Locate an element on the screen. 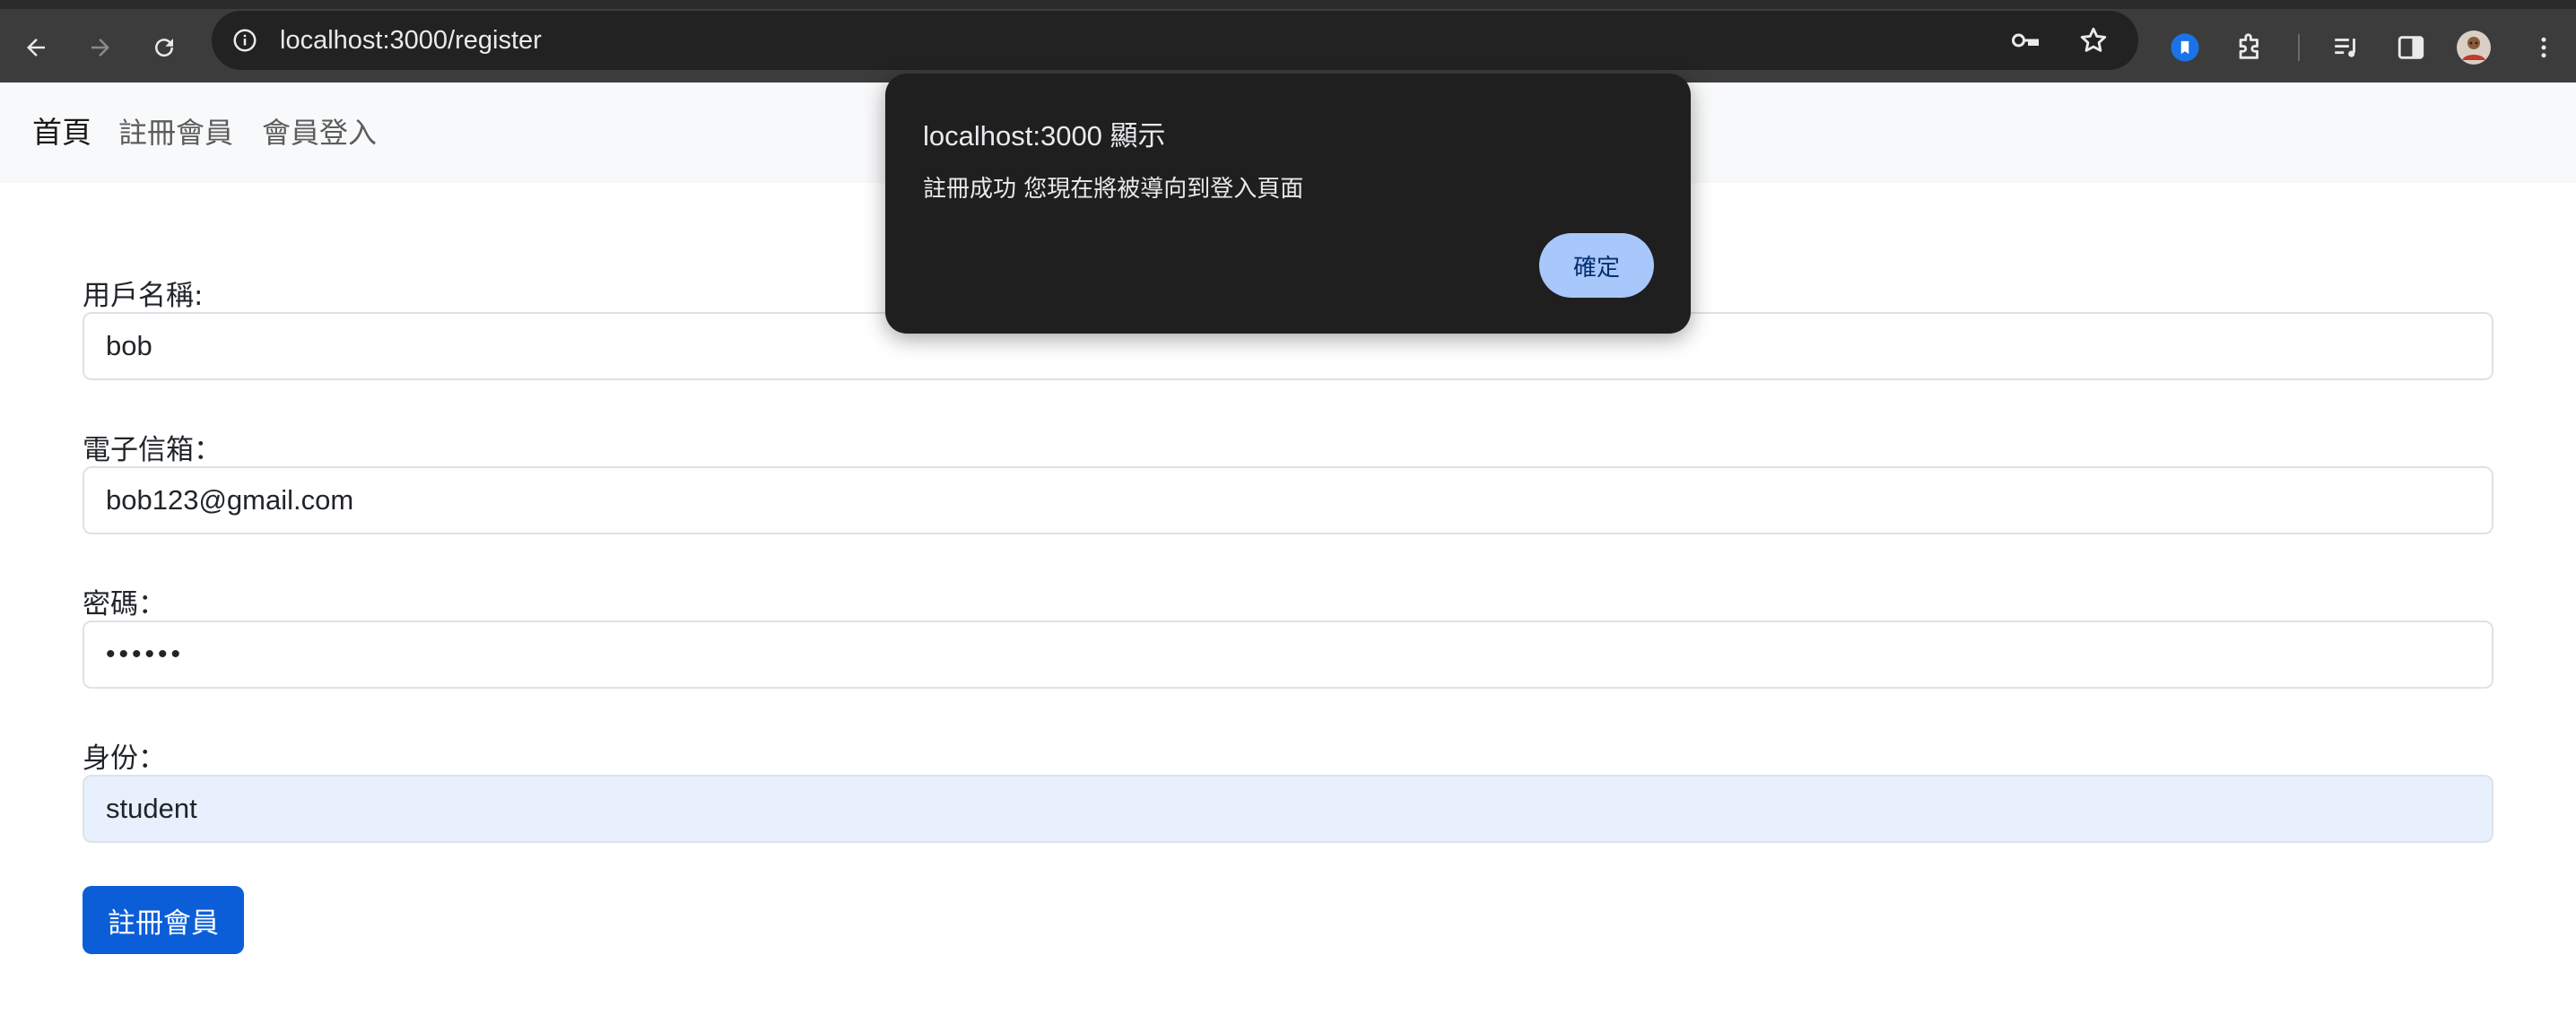 The image size is (2576, 1033). password-field: •••••• is located at coordinates (1288, 655).